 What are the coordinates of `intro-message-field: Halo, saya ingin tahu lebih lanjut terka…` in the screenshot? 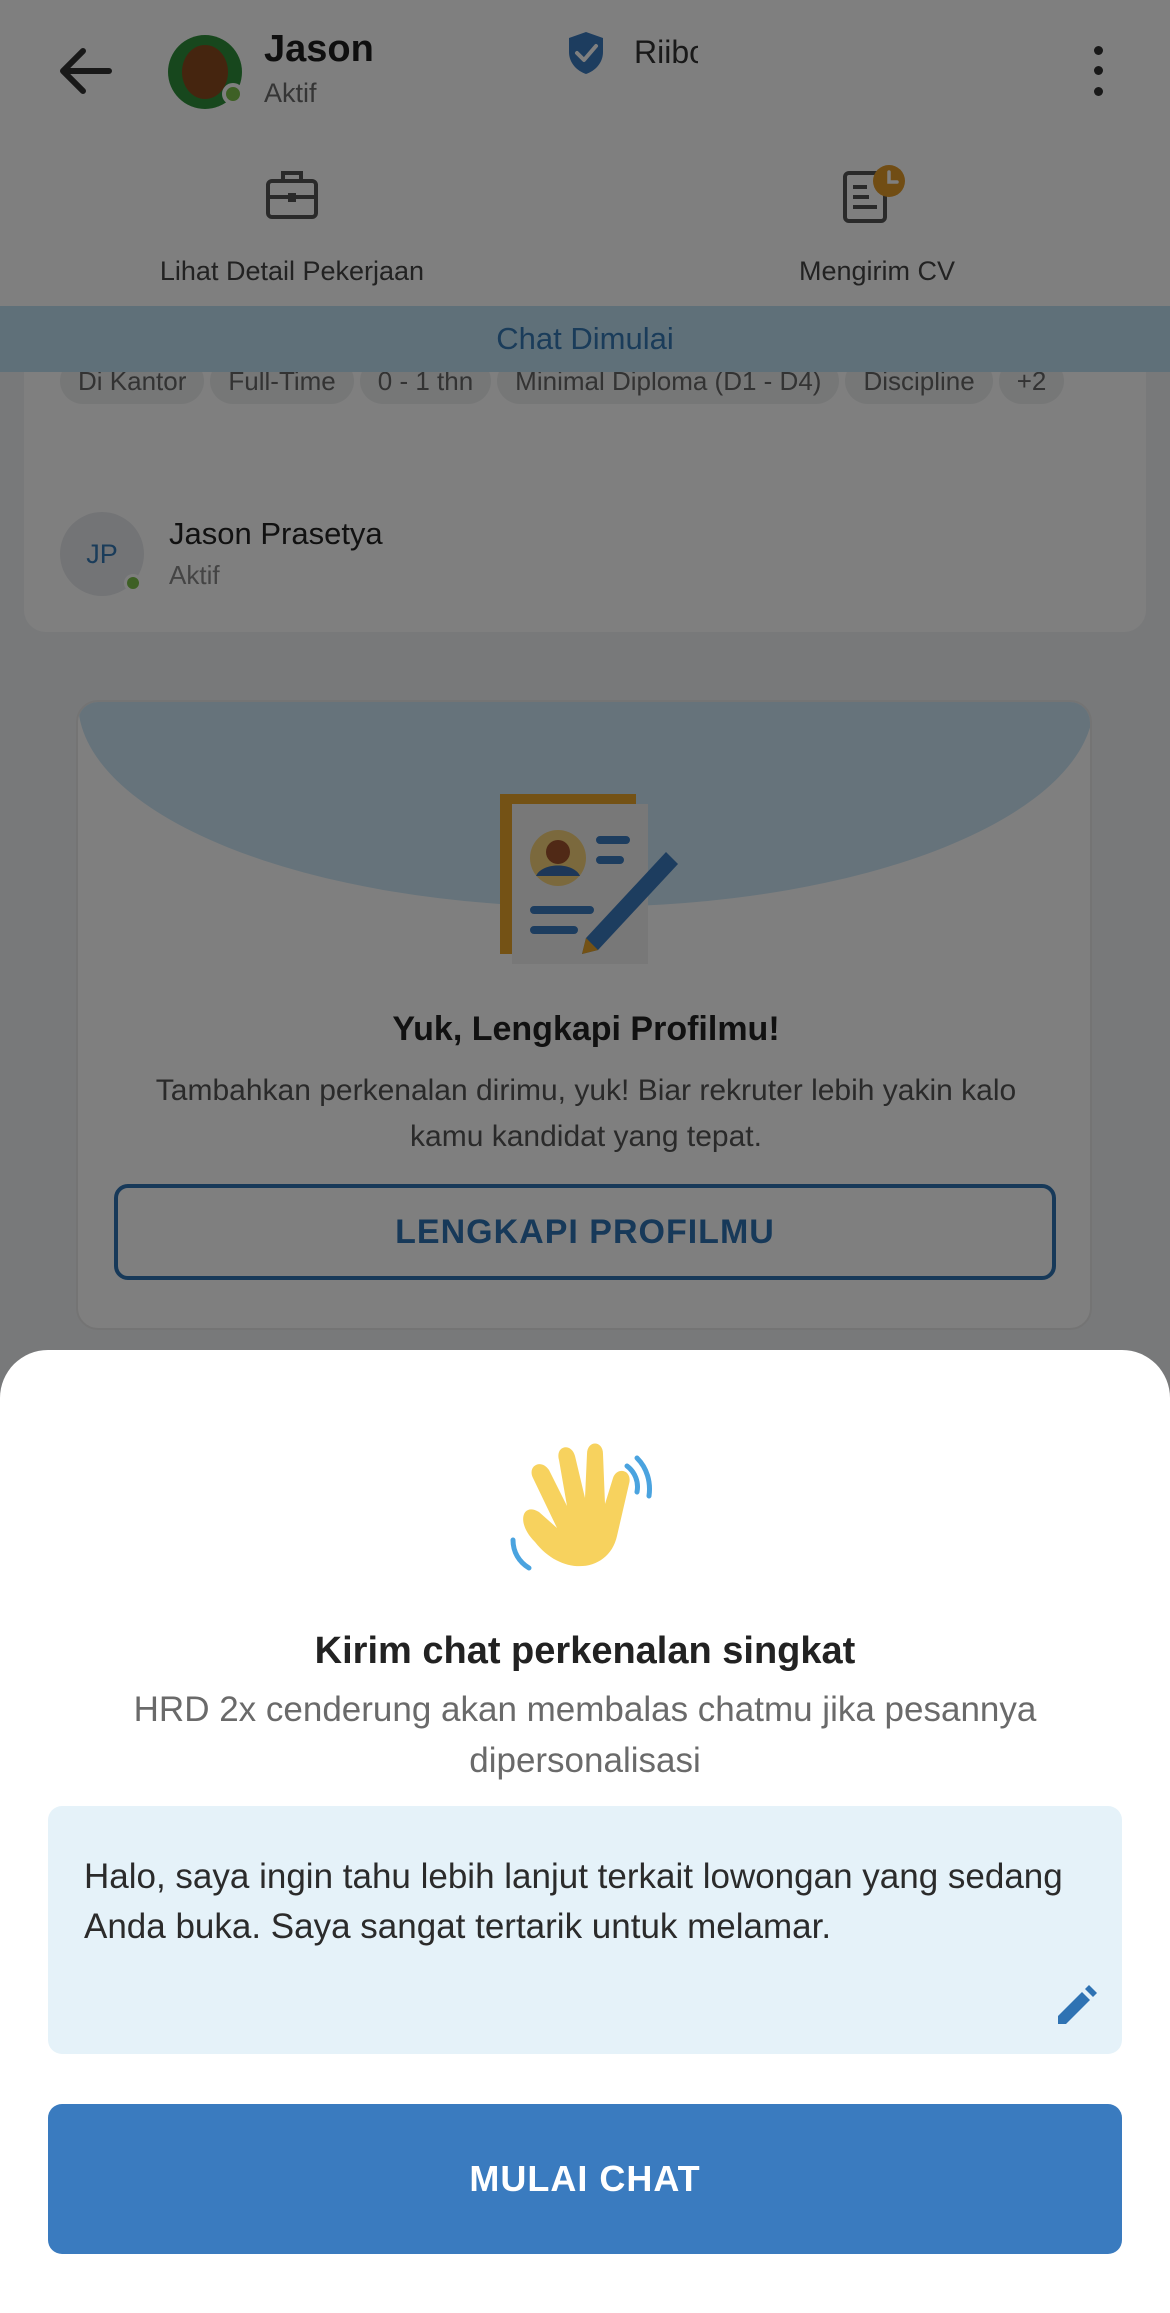 It's located at (585, 1930).